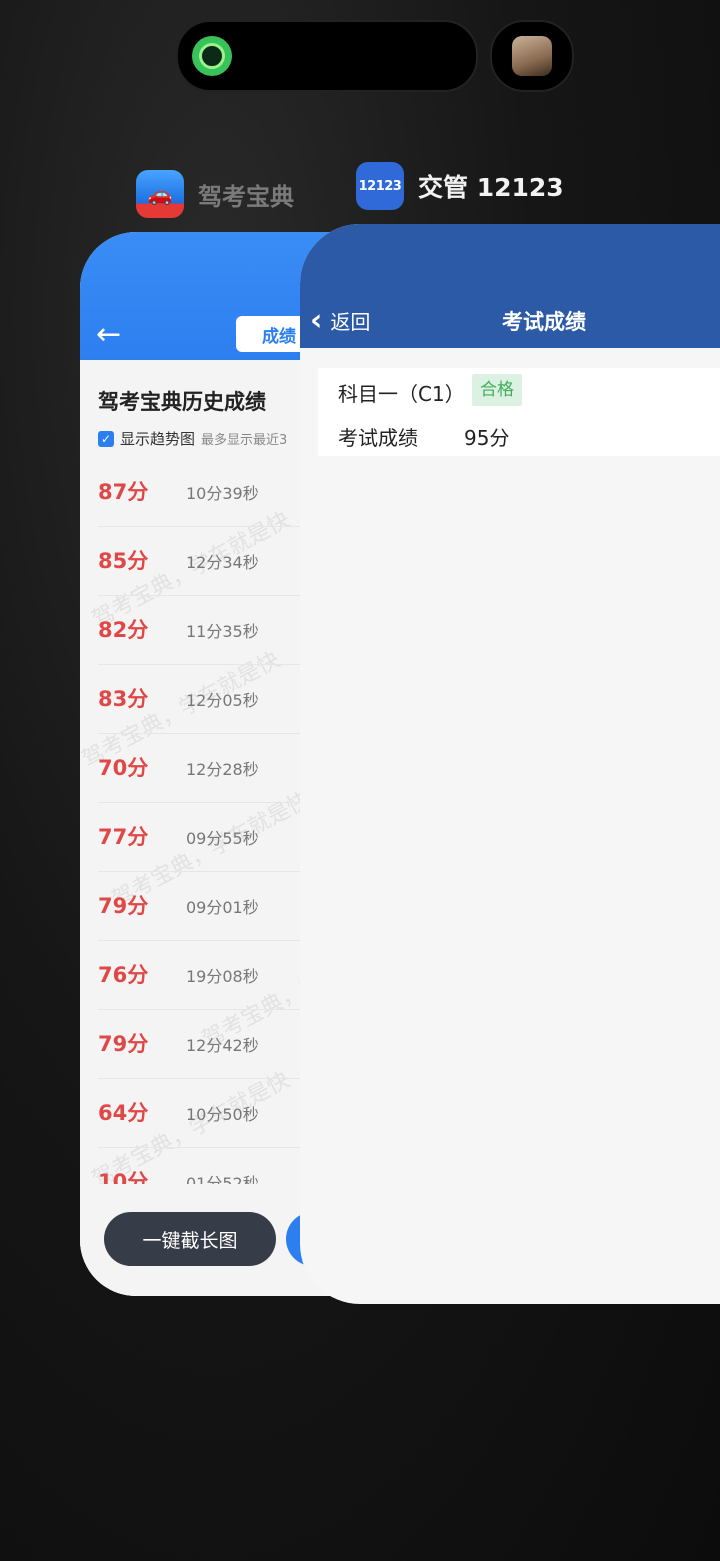 This screenshot has width=720, height=1561. I want to click on record-time: 09分55秒, so click(222, 838).